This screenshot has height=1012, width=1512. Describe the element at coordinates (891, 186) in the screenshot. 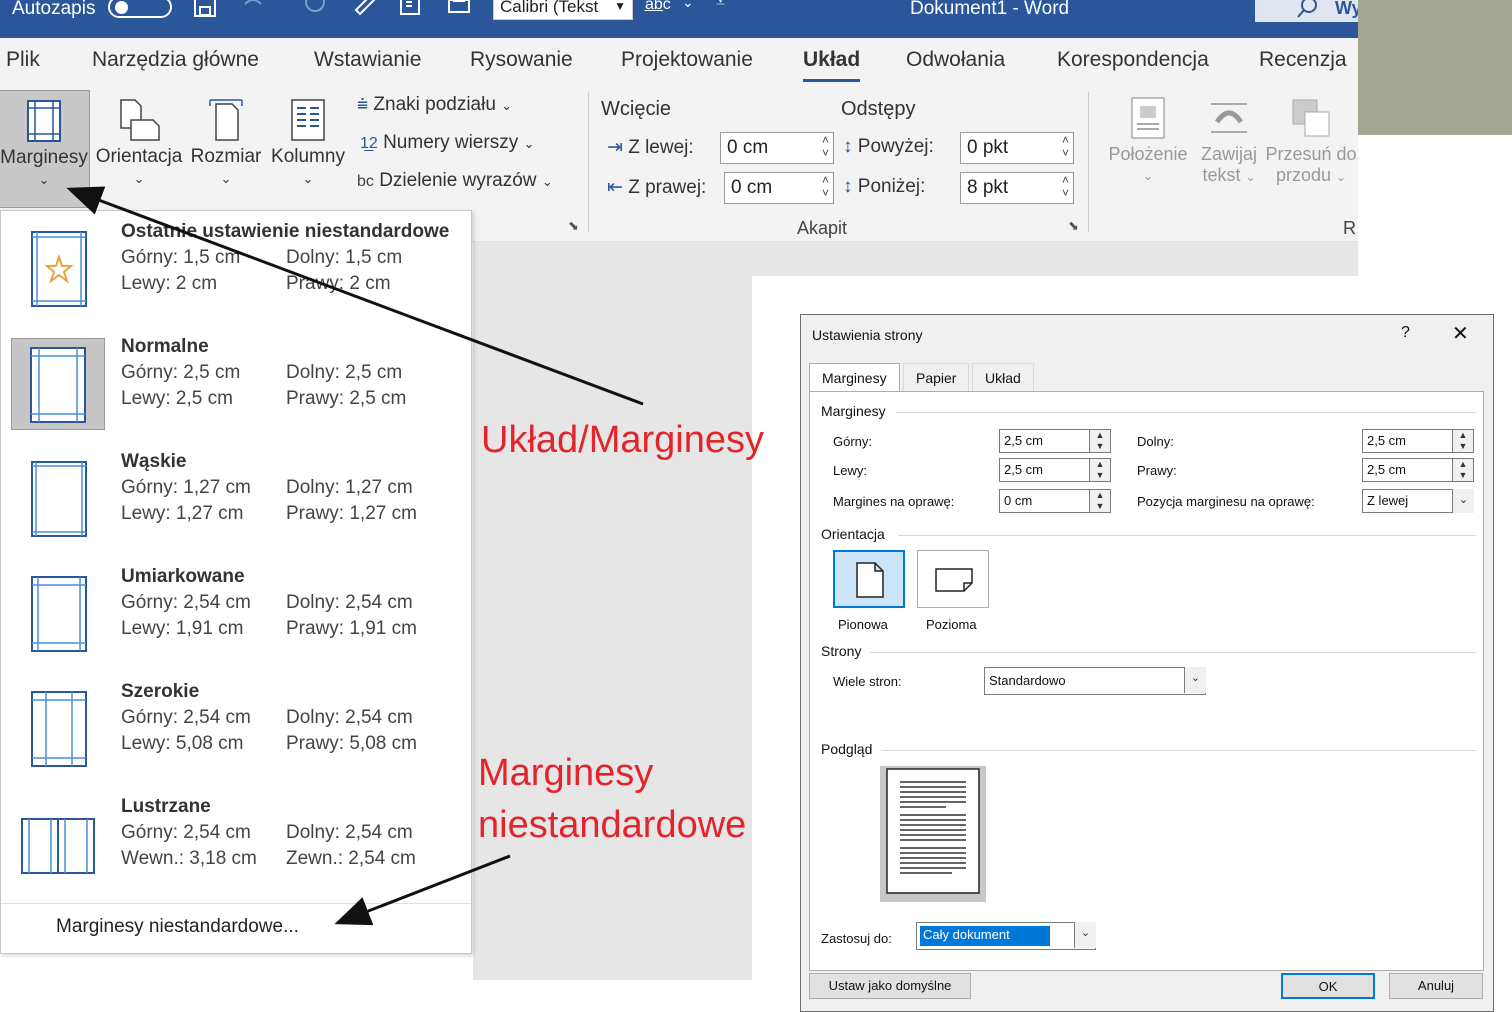

I see `spacing-after-text: Poniżej:` at that location.